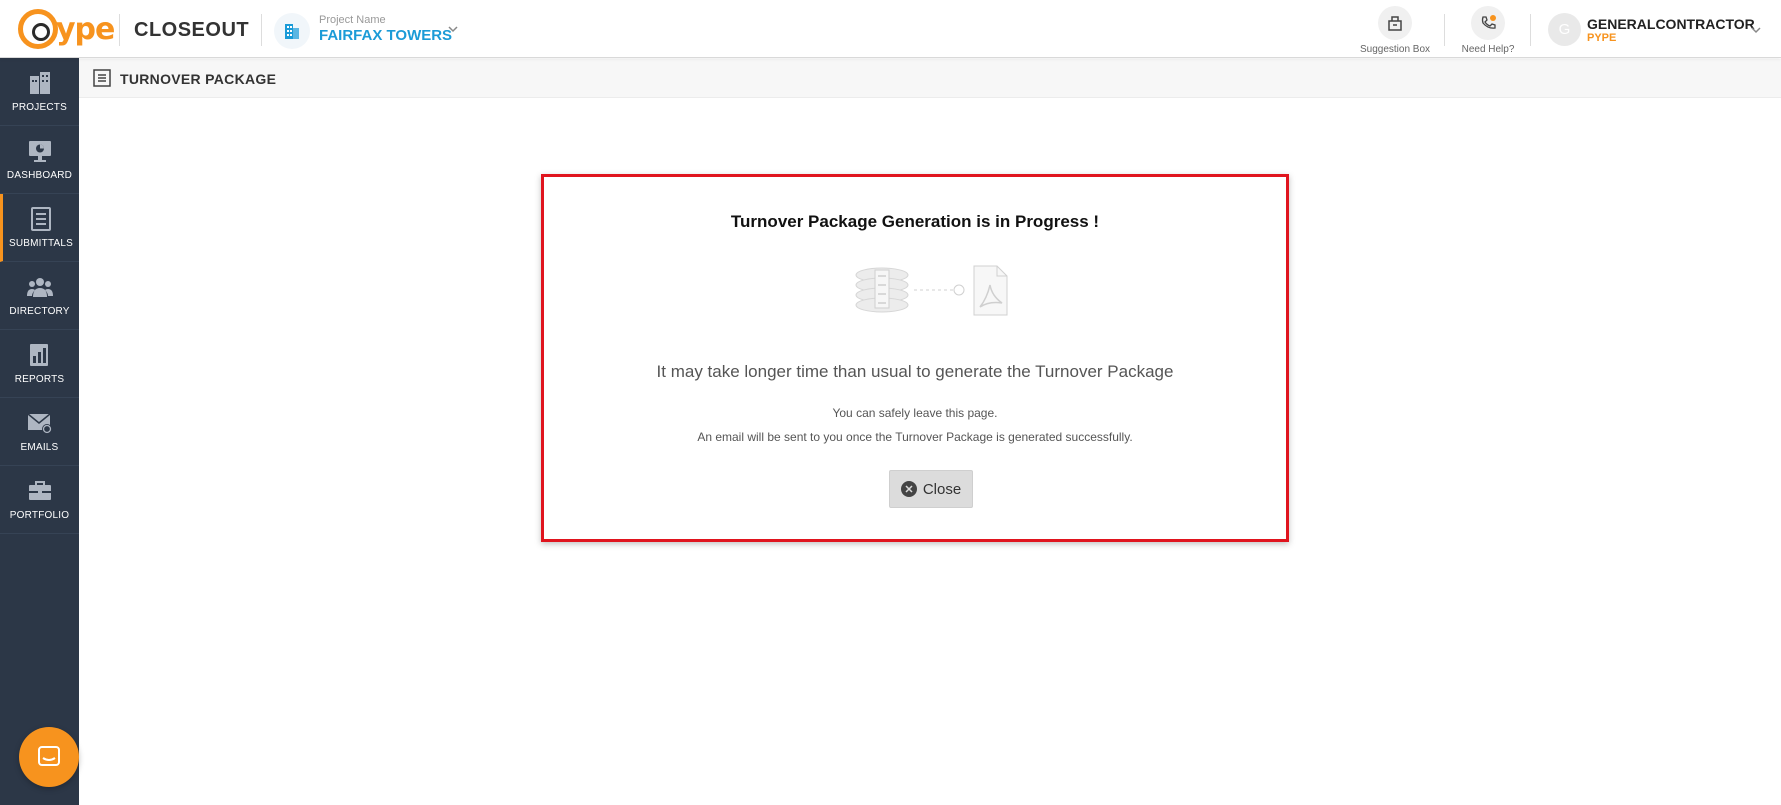 This screenshot has height=805, width=1781. I want to click on chat-launcher-button, so click(49, 757).